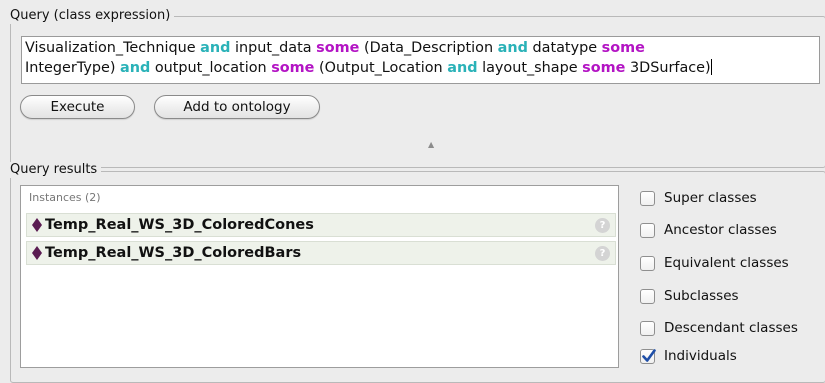  I want to click on option-subclasses: Subclasses, so click(689, 296).